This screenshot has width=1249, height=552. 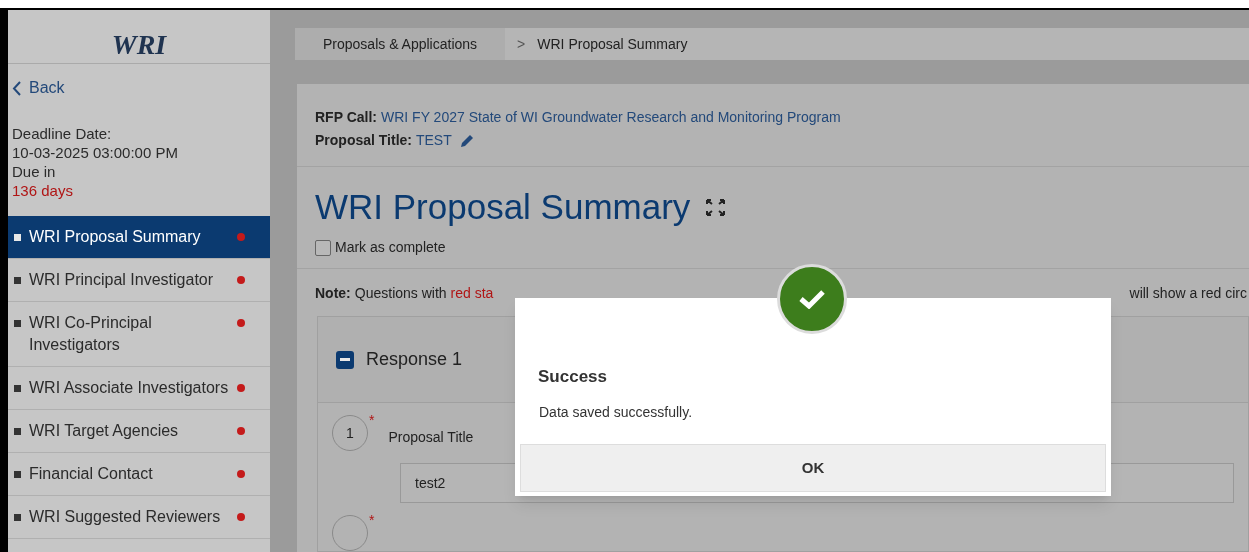 I want to click on due-value: 136 days, so click(x=43, y=190).